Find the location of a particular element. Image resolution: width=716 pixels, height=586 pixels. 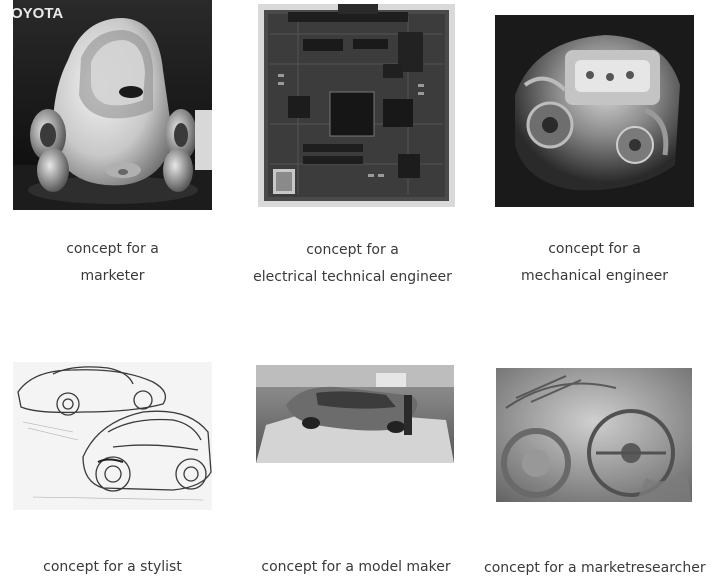

caption-marketresearcher: concept for a marketresearcher is located at coordinates (595, 568).